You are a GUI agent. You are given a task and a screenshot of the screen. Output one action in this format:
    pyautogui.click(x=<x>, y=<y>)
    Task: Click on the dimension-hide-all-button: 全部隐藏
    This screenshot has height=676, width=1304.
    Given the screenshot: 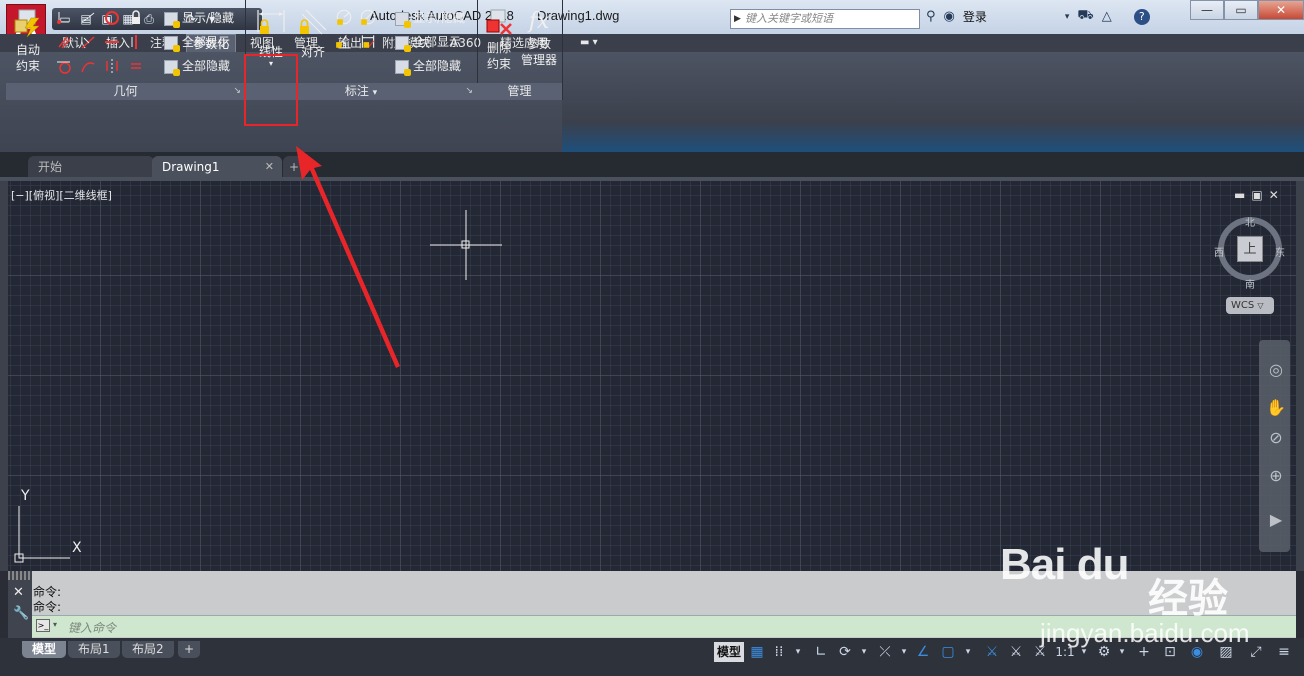 What is the action you would take?
    pyautogui.click(x=428, y=66)
    